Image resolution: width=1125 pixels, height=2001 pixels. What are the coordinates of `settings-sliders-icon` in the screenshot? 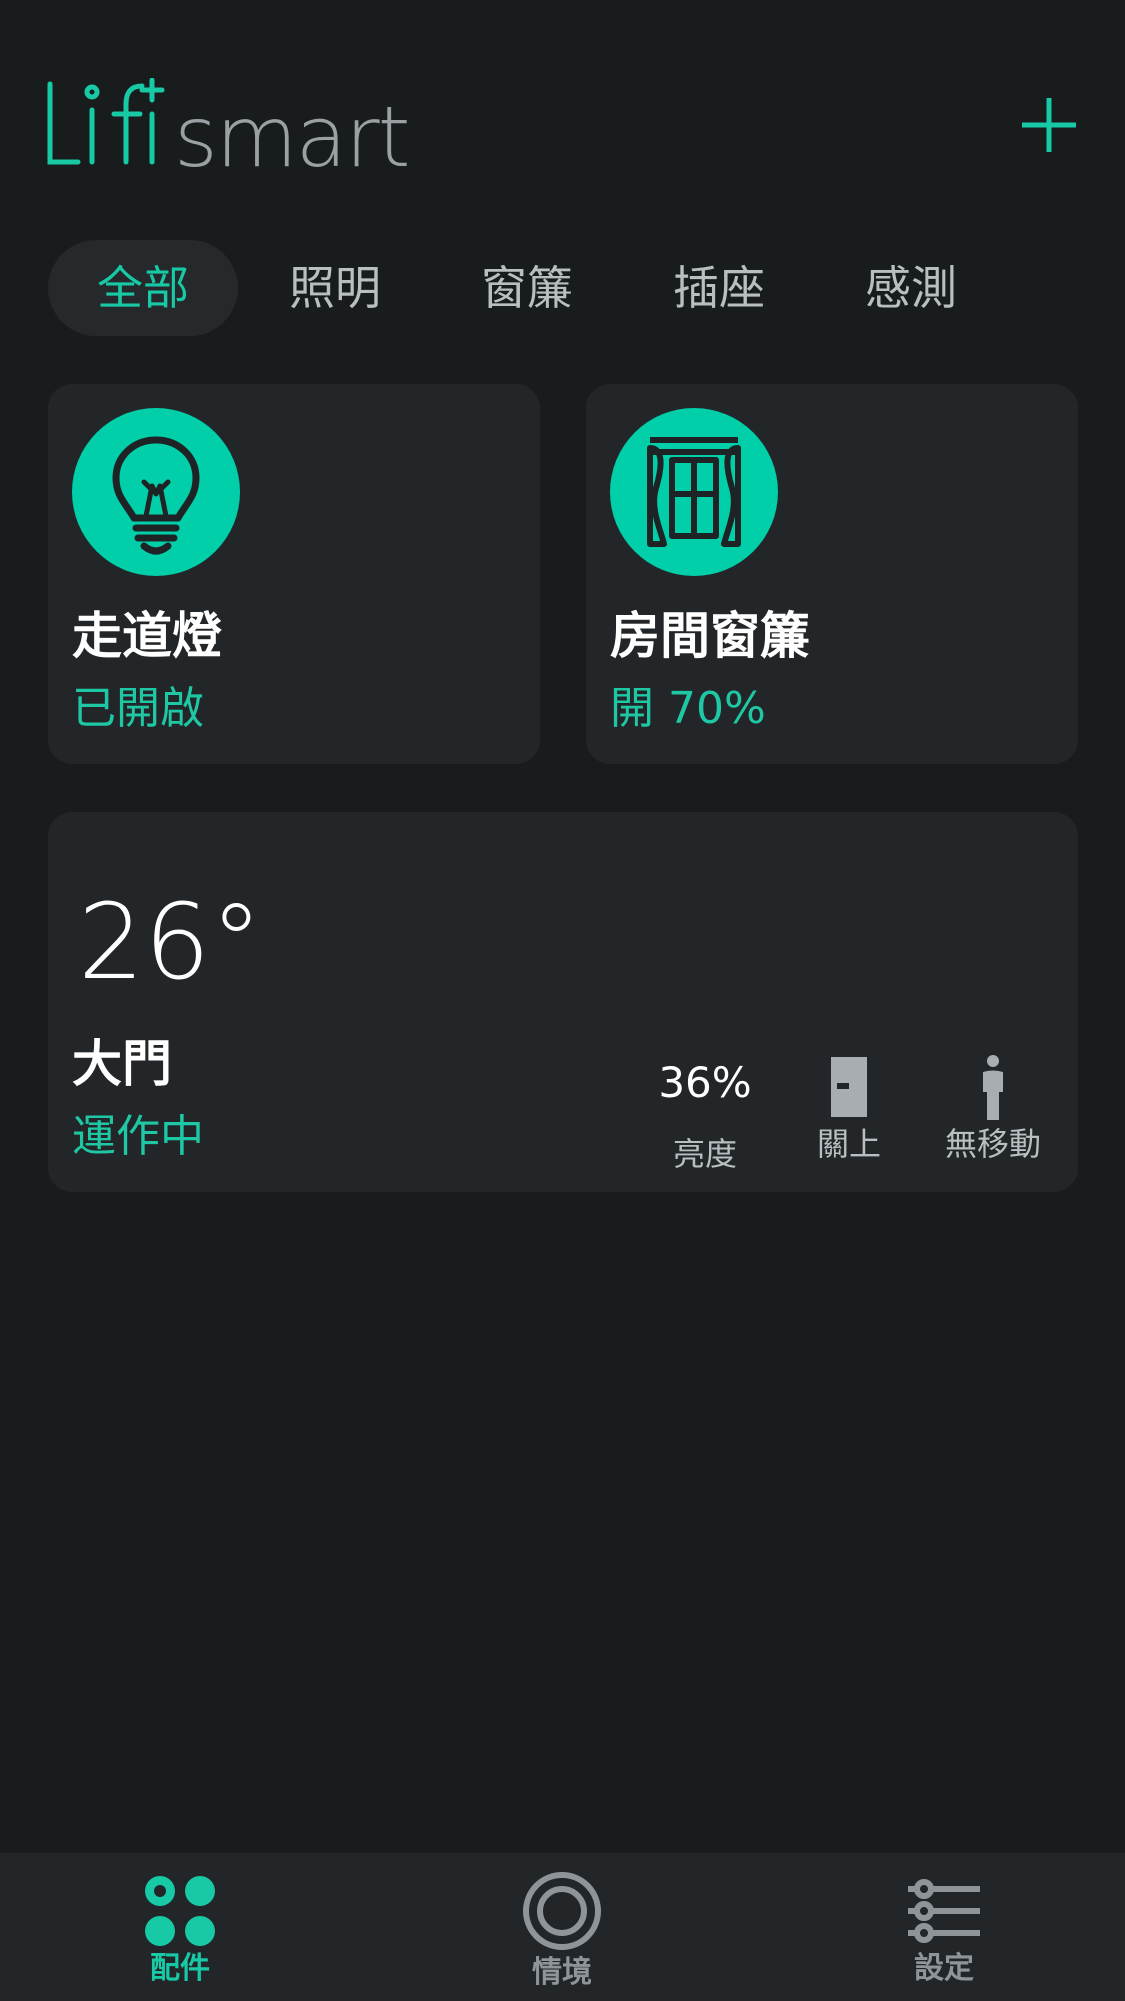 It's located at (944, 1911).